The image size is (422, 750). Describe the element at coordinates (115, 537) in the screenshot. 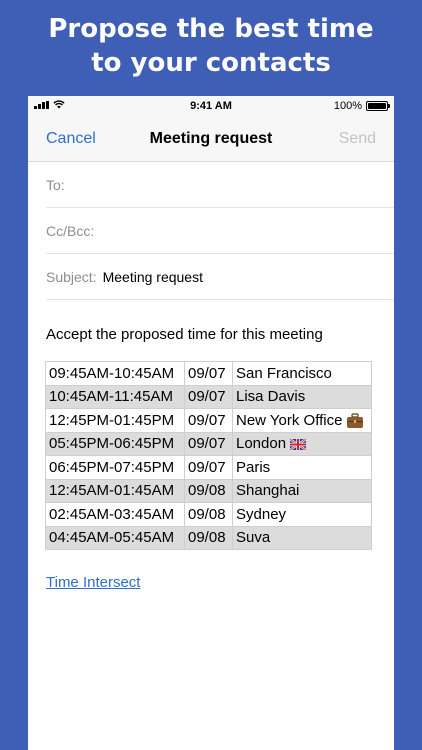

I see `time-cell: 04:45AM-05:45AM` at that location.